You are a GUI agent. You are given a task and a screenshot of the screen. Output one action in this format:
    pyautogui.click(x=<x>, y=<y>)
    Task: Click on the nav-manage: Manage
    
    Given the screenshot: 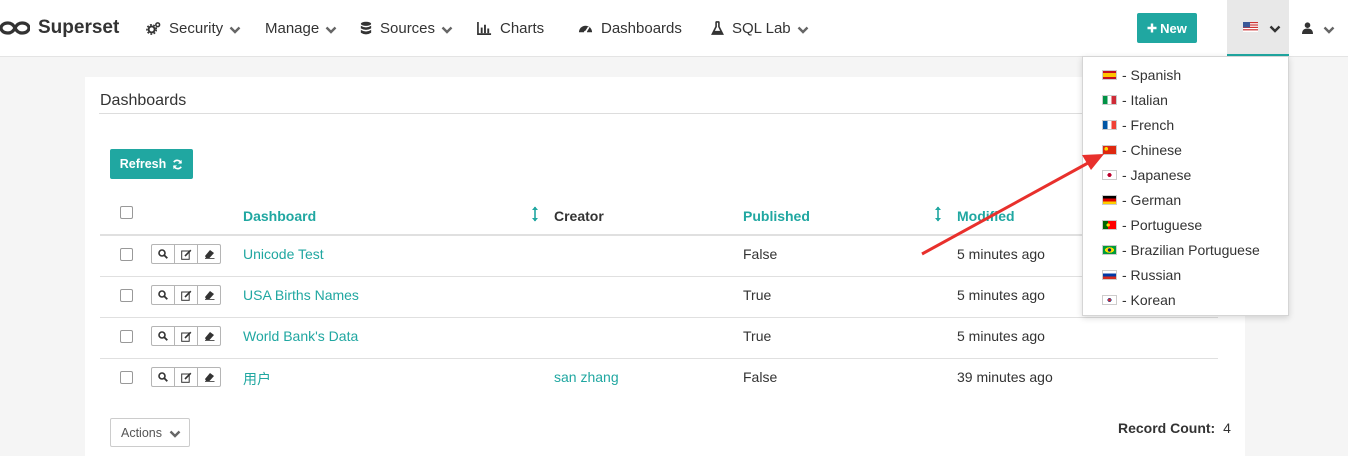 What is the action you would take?
    pyautogui.click(x=301, y=28)
    